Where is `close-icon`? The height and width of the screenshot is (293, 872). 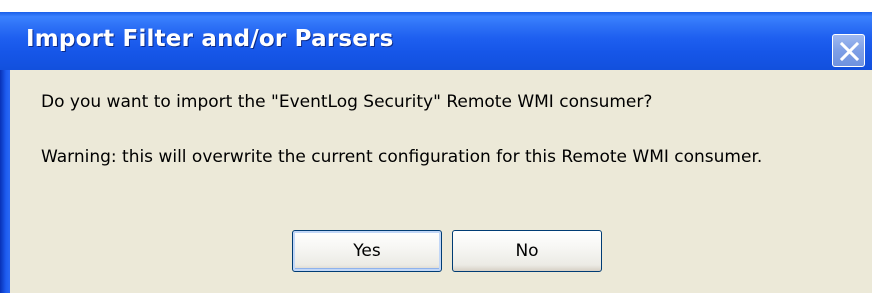 close-icon is located at coordinates (849, 51).